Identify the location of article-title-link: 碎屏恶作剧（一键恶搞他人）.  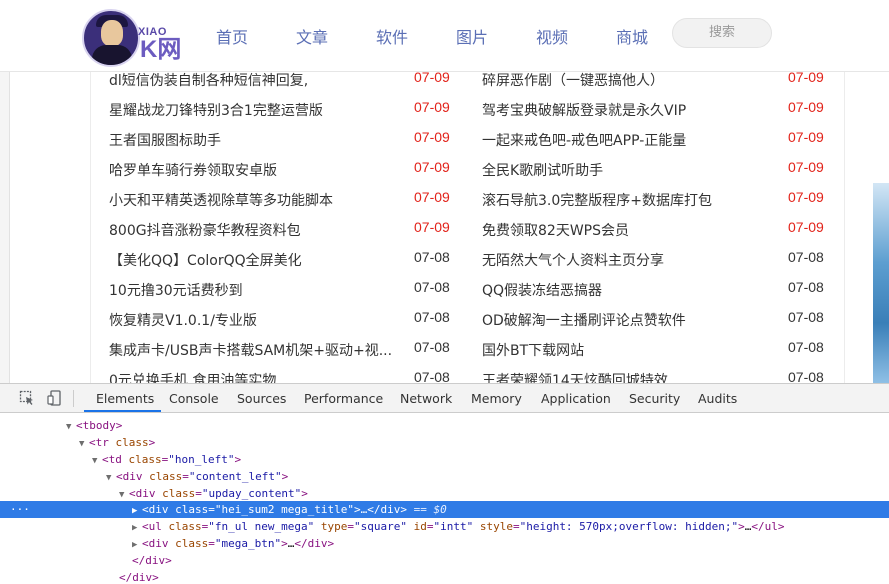
(573, 85).